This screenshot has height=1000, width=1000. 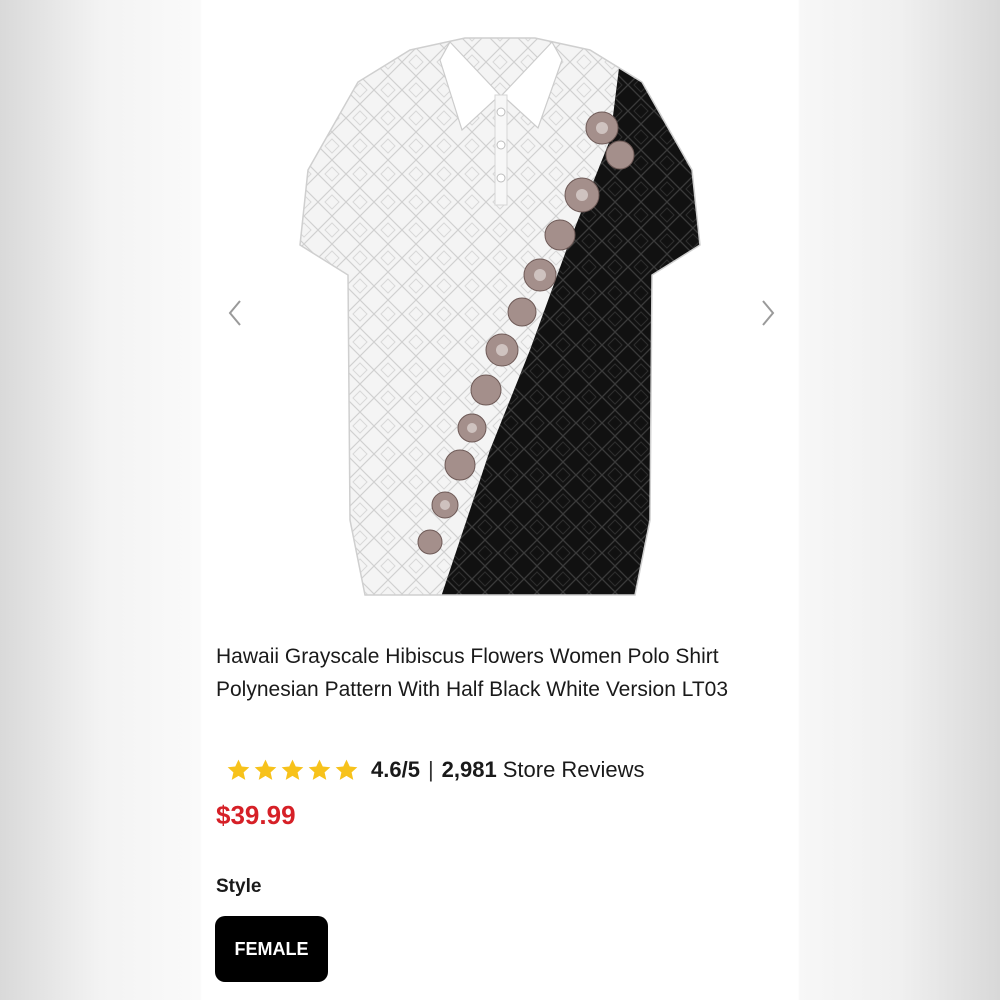 I want to click on style-label: Style, so click(x=239, y=886).